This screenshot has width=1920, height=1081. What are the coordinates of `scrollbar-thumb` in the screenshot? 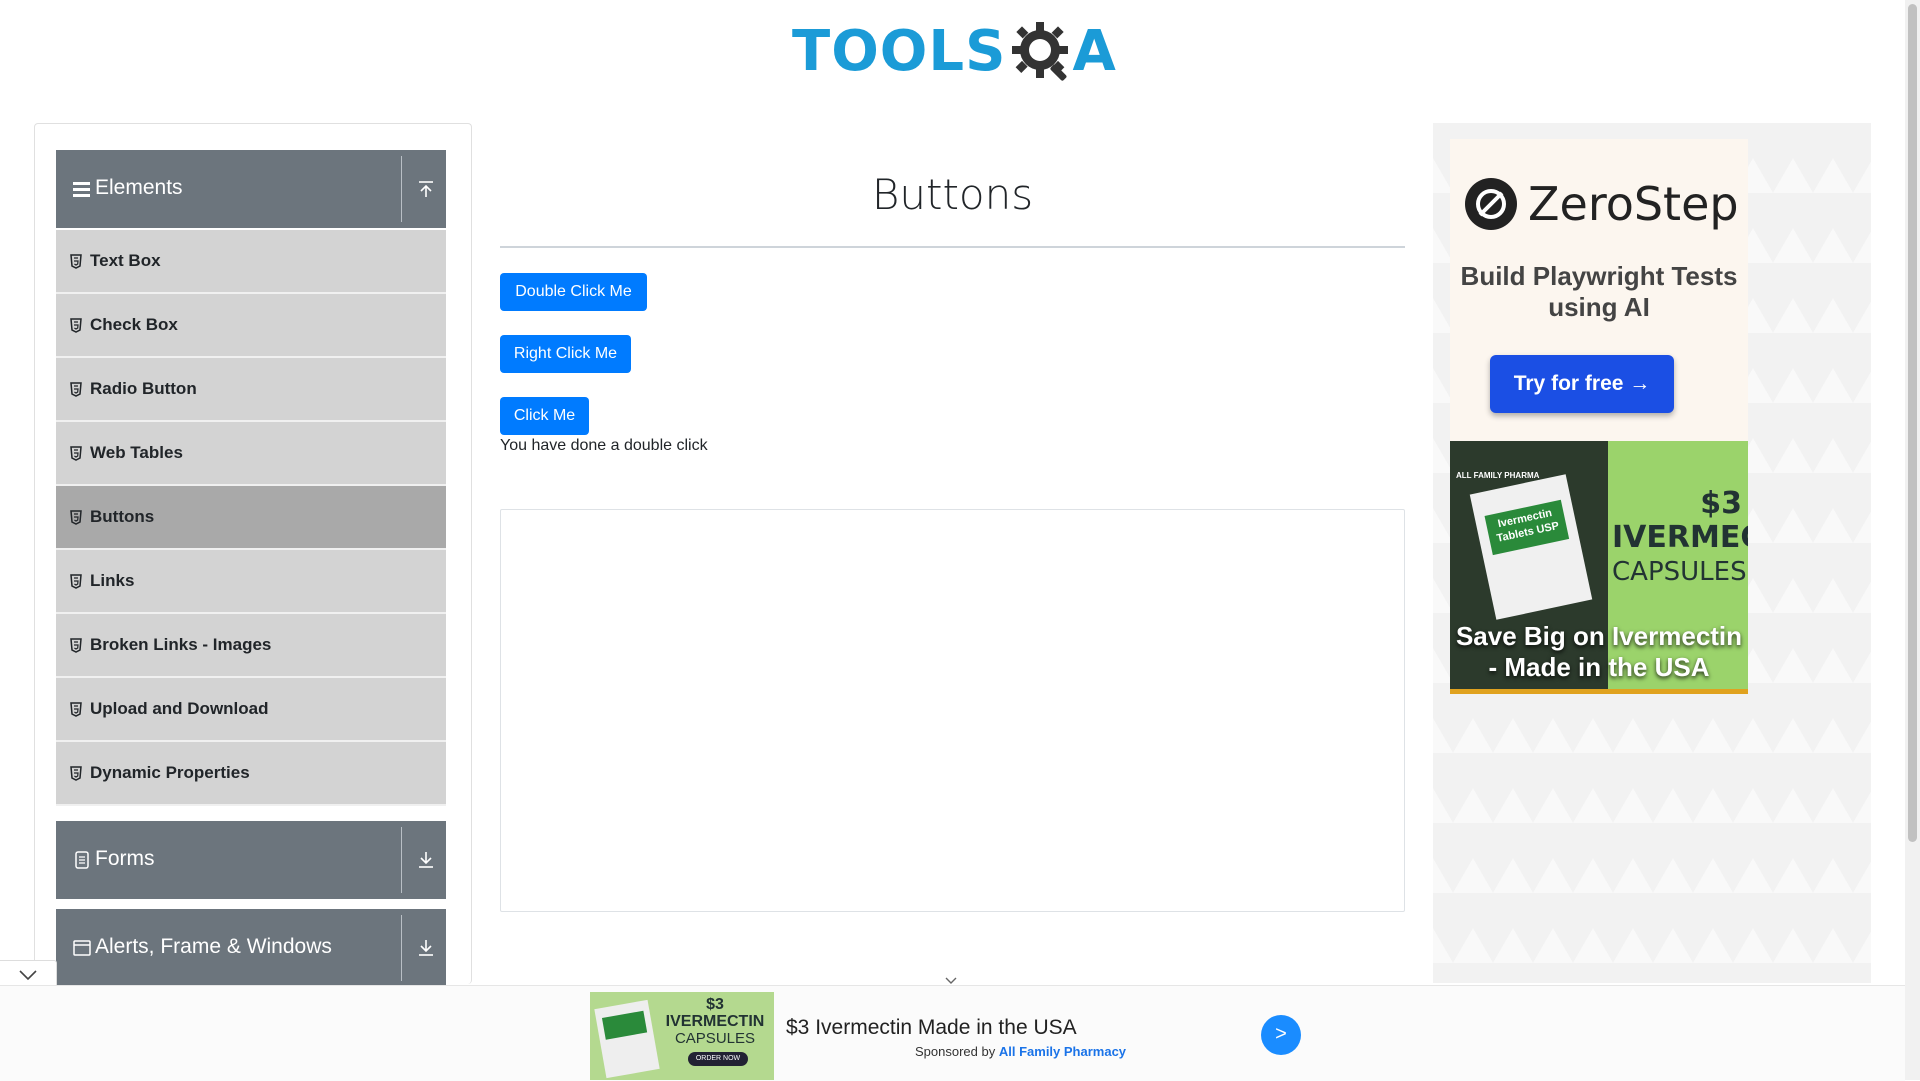 It's located at (1912, 423).